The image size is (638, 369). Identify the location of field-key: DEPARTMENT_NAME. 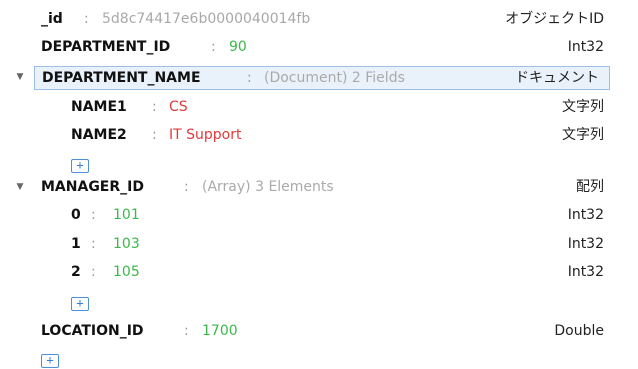
(121, 78).